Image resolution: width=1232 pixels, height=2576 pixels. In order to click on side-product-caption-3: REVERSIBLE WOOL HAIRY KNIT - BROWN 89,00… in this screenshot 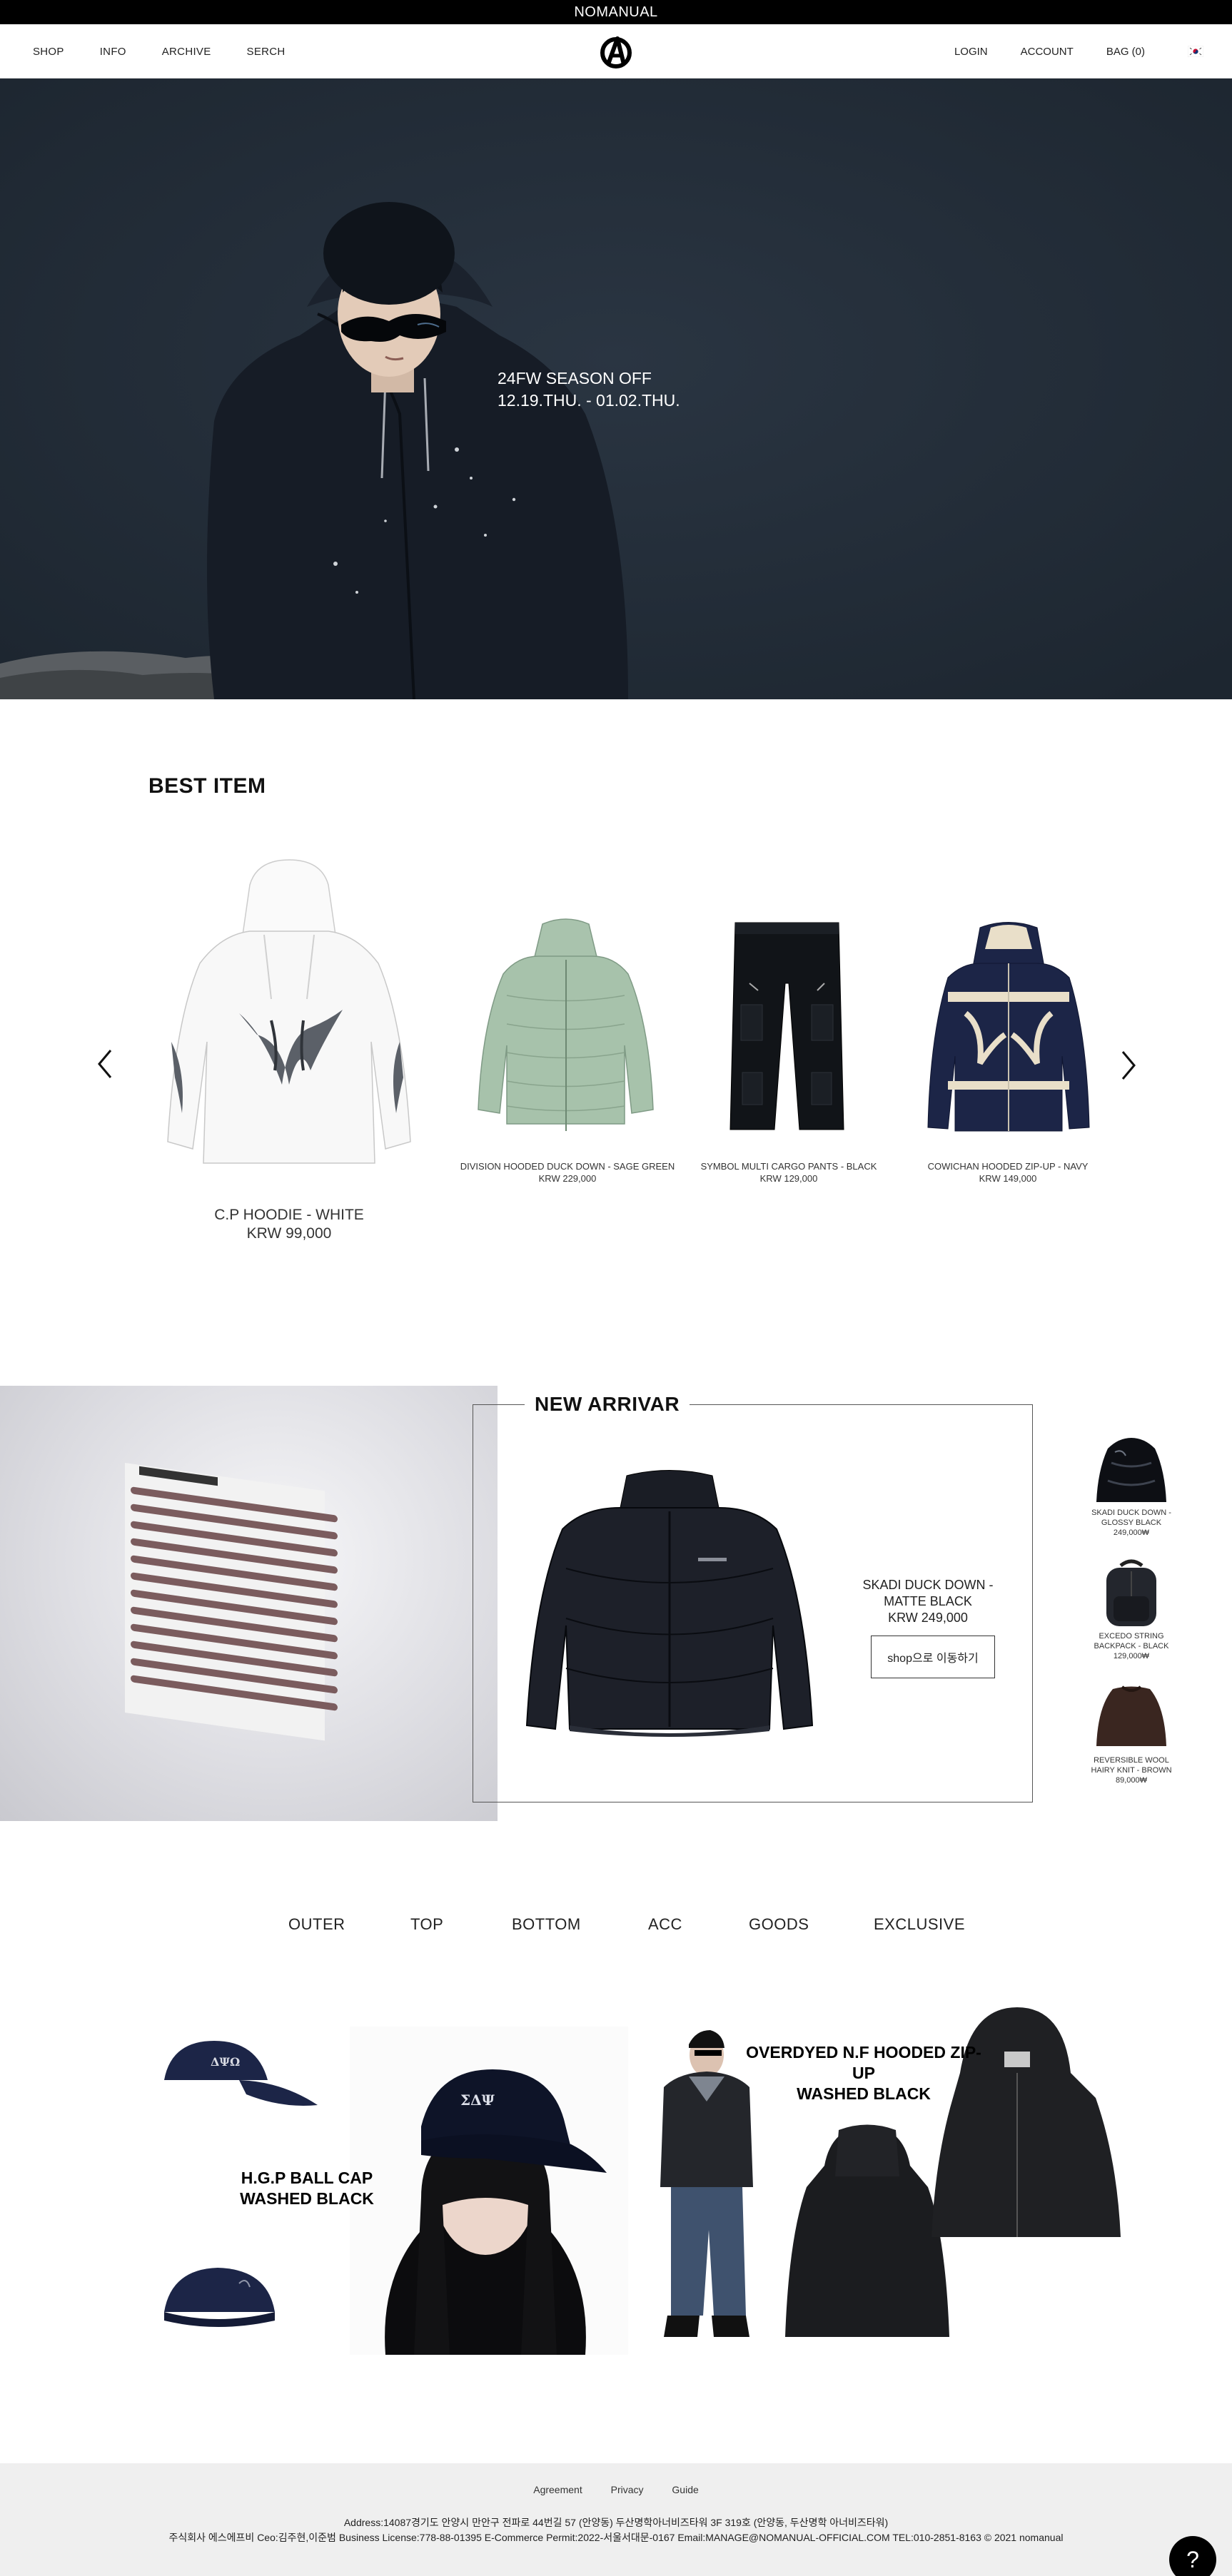, I will do `click(1131, 1770)`.